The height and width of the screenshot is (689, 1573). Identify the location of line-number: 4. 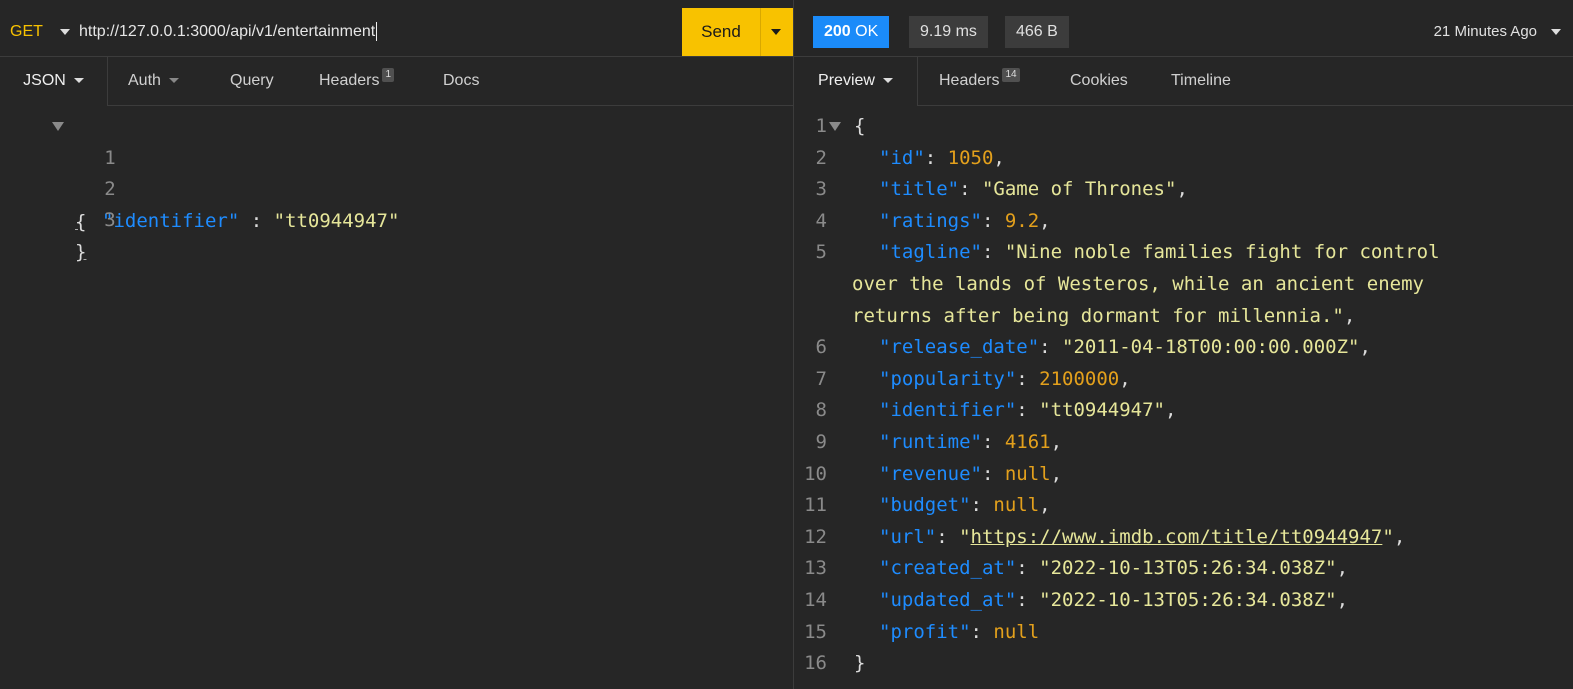
(821, 220).